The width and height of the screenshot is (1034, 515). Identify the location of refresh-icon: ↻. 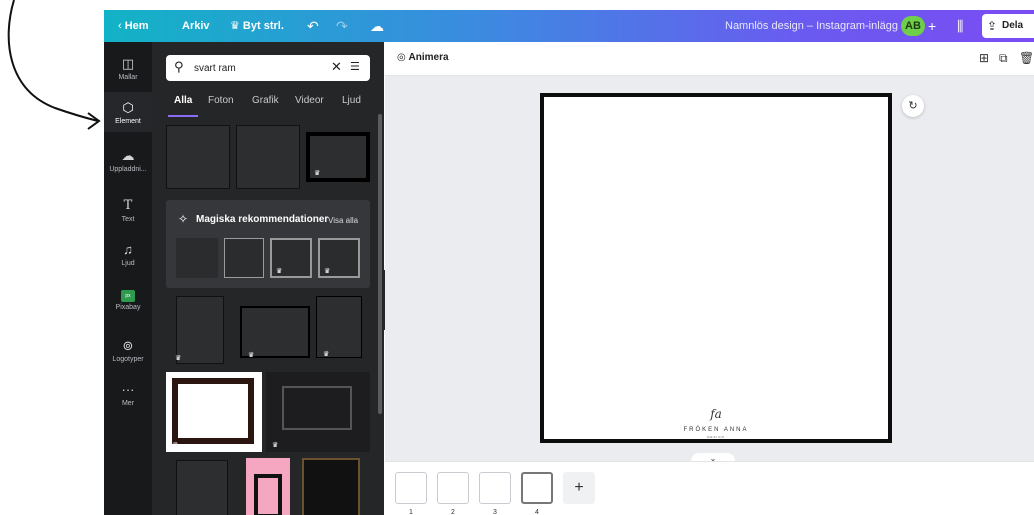
(913, 106).